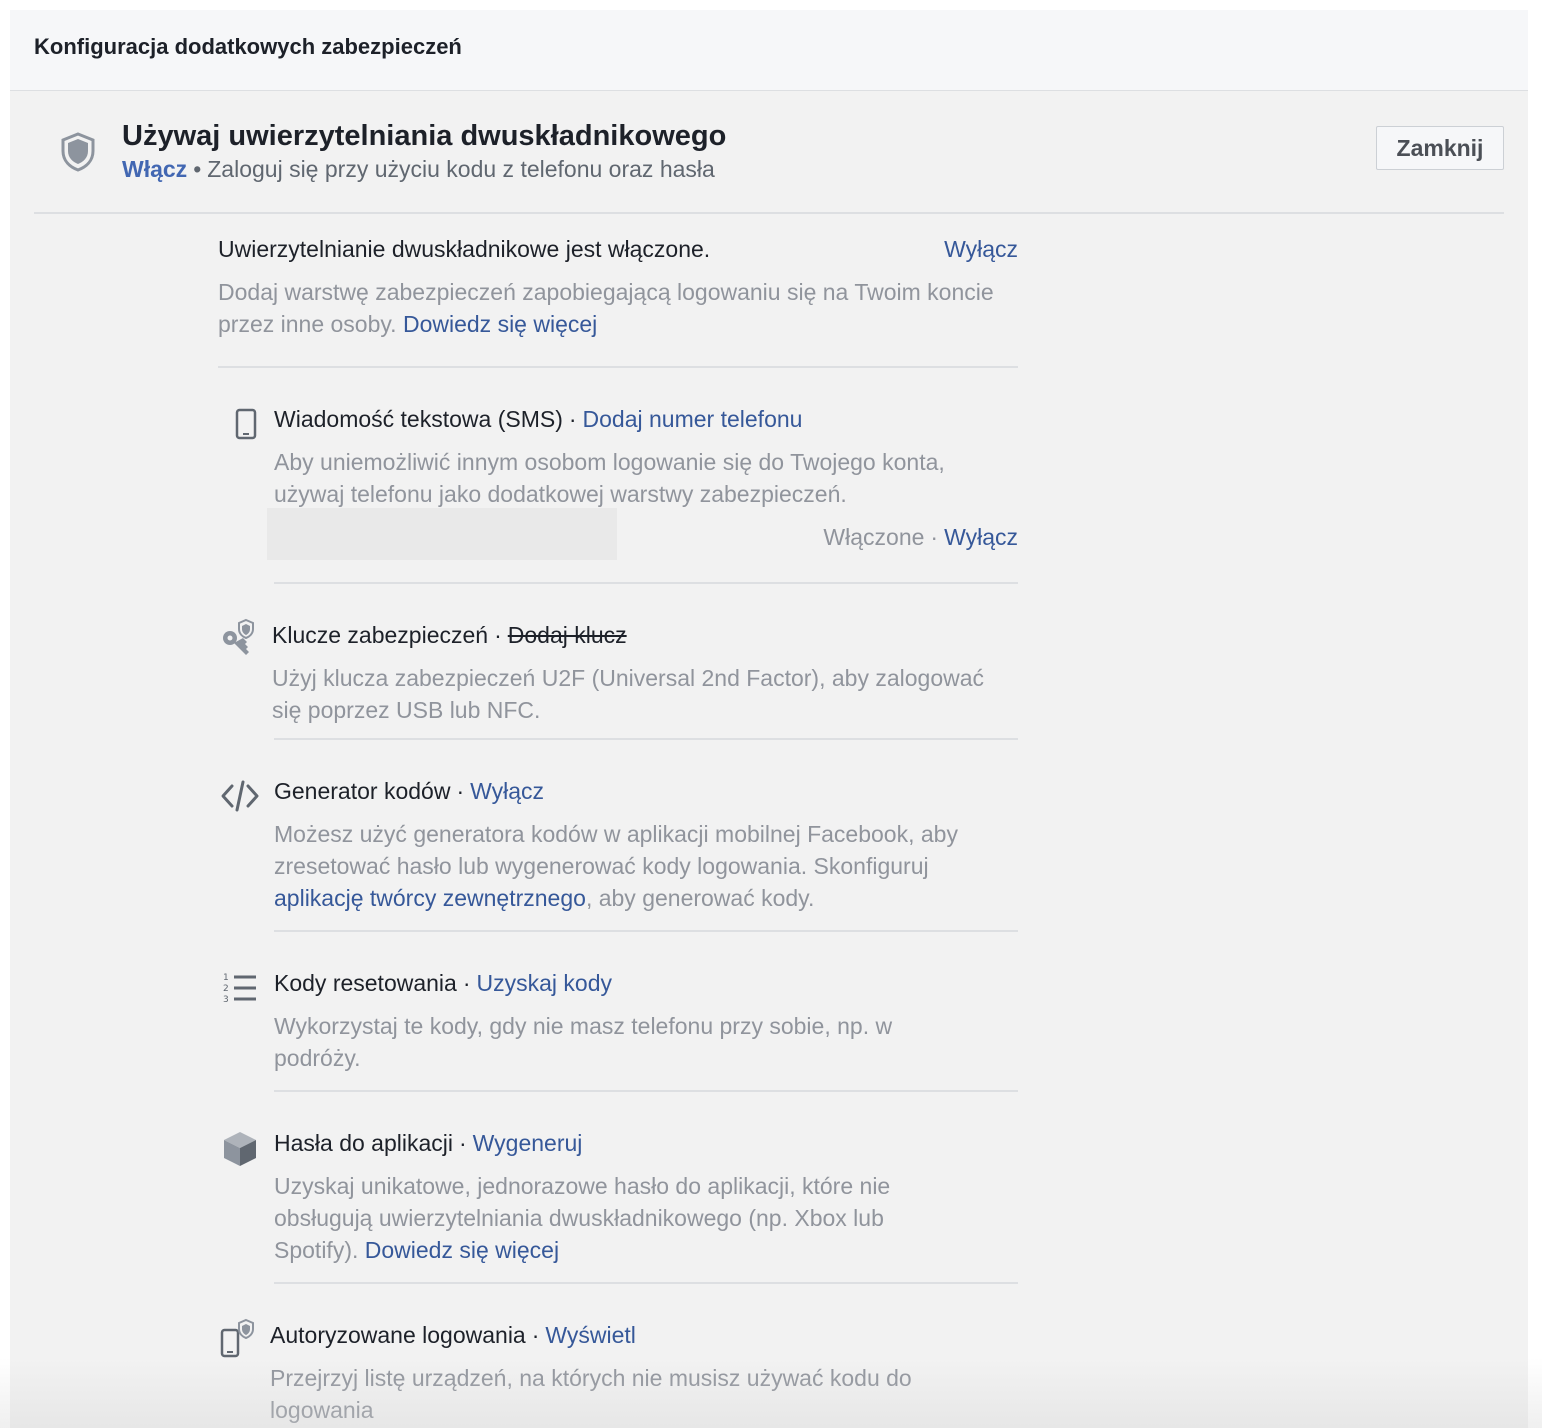 This screenshot has width=1542, height=1428. Describe the element at coordinates (874, 537) in the screenshot. I see `sms-status-label: Włączone` at that location.